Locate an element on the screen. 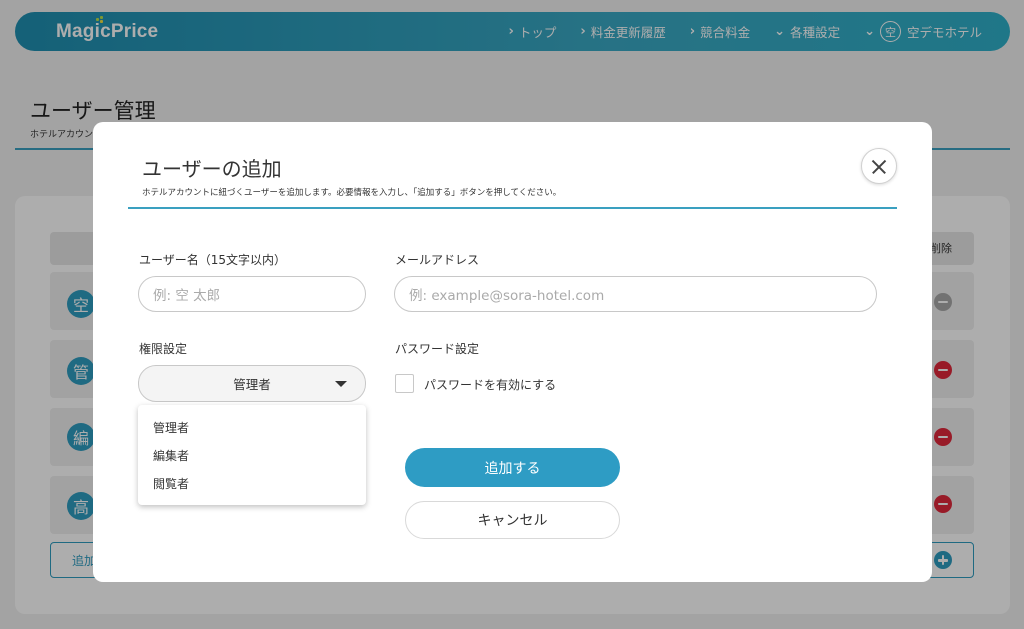 This screenshot has width=1024, height=629. username-placeholder: 例: 空 太郎 is located at coordinates (187, 296).